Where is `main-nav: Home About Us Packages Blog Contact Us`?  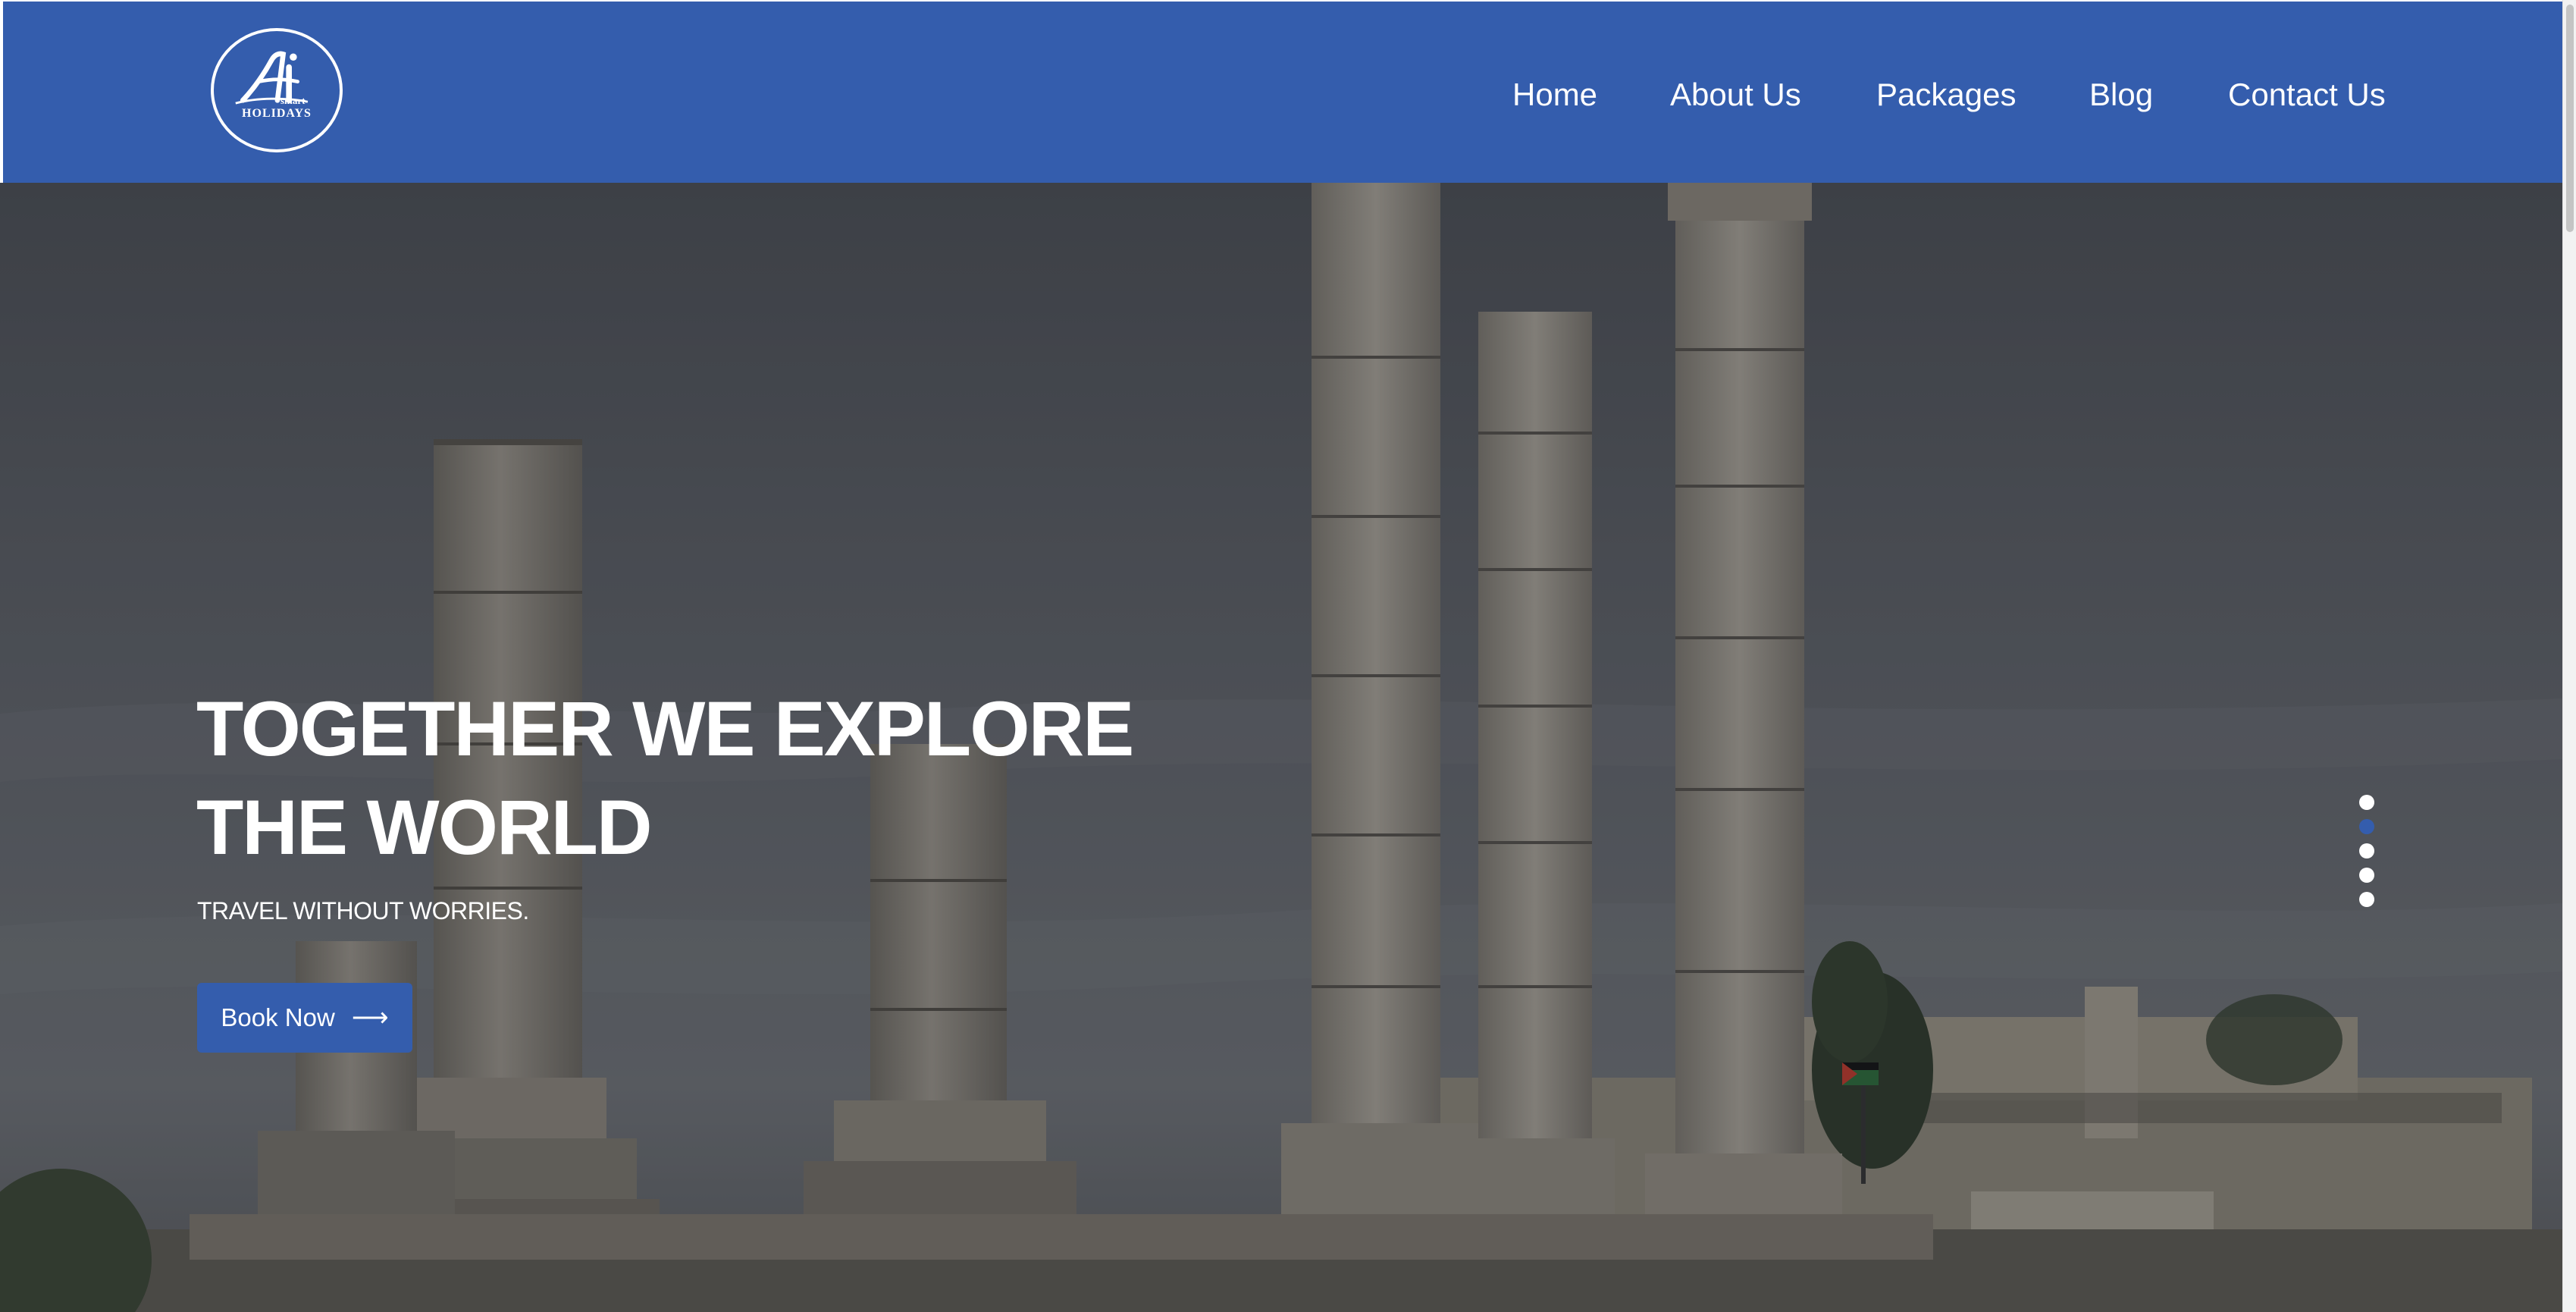 main-nav: Home About Us Packages Blog Contact Us is located at coordinates (1282, 94).